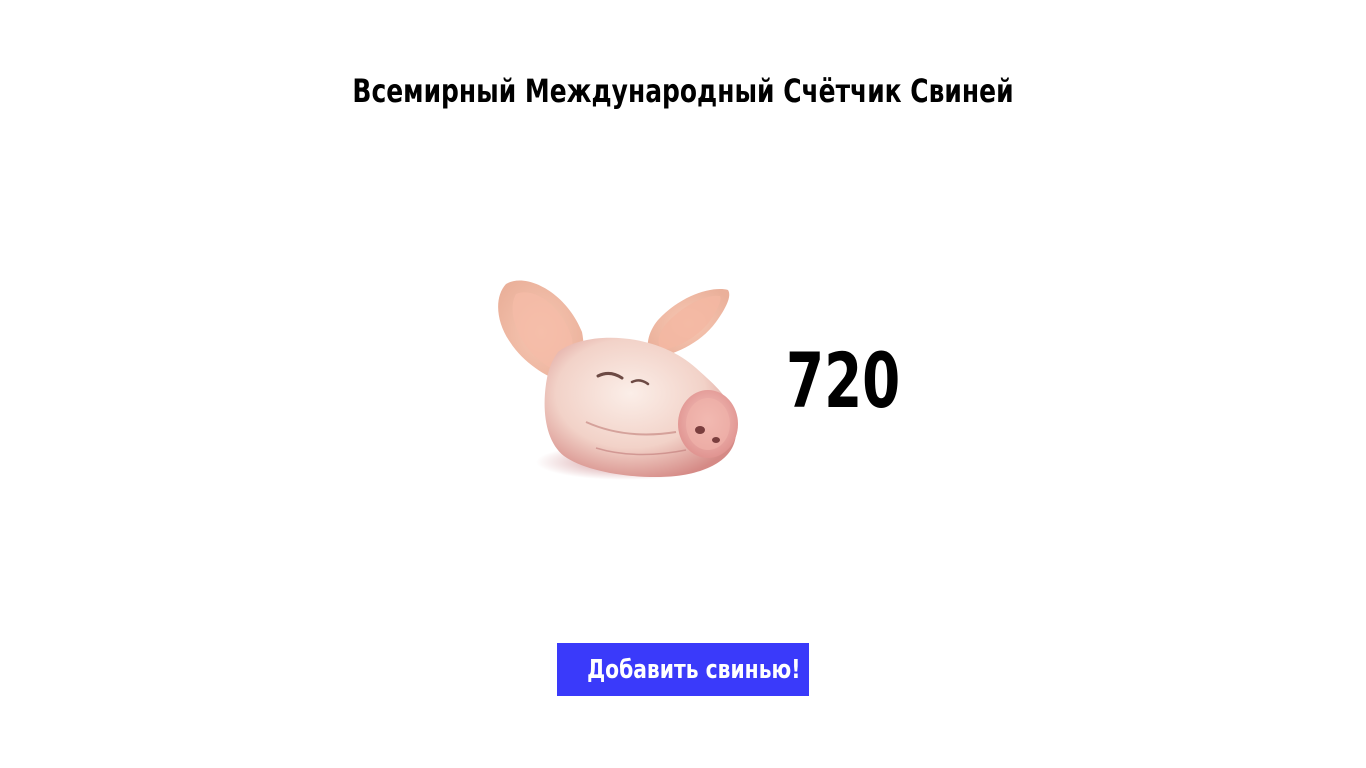 The height and width of the screenshot is (768, 1366). I want to click on pig-counter-value: 720, so click(843, 380).